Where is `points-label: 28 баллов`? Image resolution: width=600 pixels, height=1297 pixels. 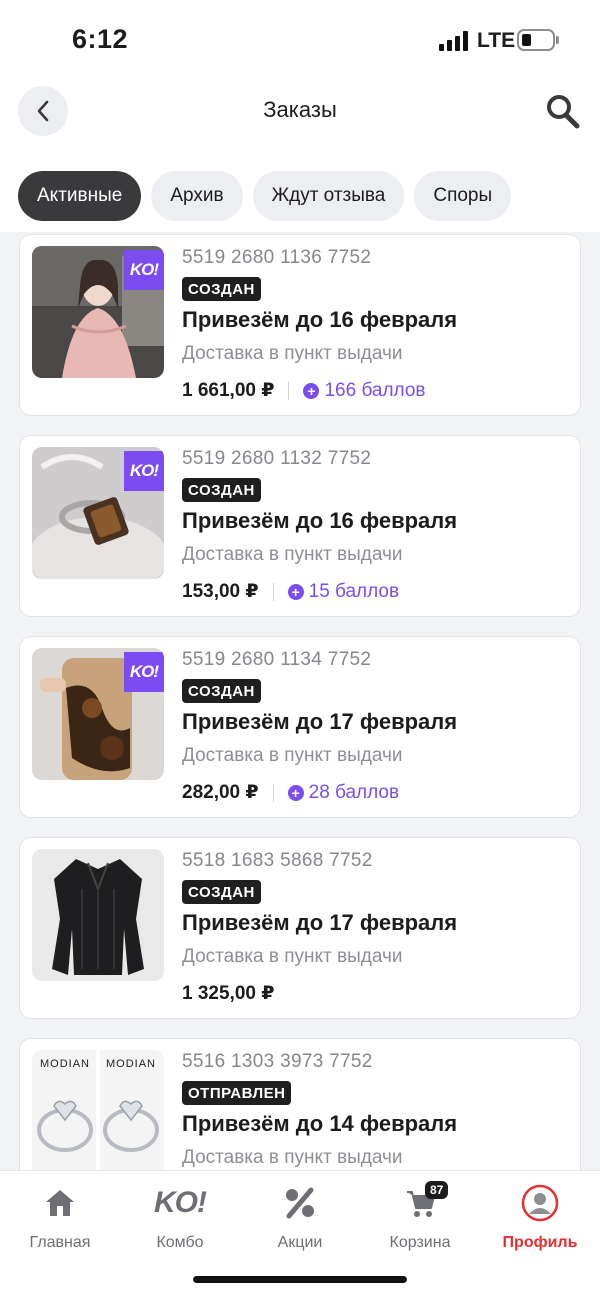 points-label: 28 баллов is located at coordinates (354, 792).